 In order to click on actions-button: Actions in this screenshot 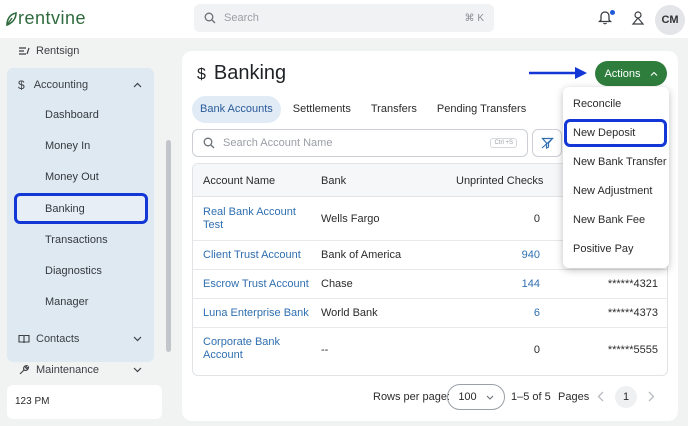, I will do `click(631, 73)`.